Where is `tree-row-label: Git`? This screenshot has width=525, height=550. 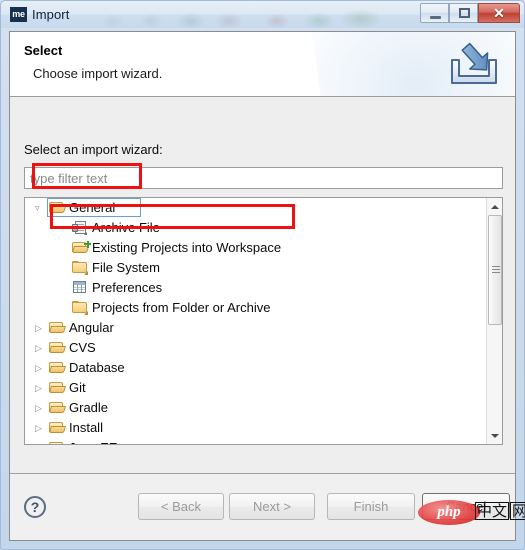
tree-row-label: Git is located at coordinates (77, 387).